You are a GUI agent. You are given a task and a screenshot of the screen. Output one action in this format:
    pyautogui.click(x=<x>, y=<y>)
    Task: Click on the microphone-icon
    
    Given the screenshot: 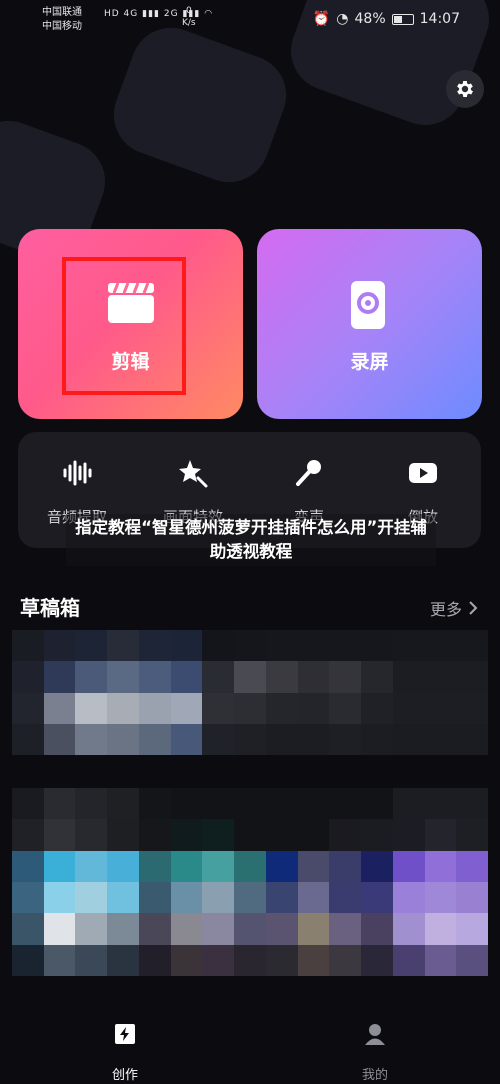 What is the action you would take?
    pyautogui.click(x=308, y=473)
    